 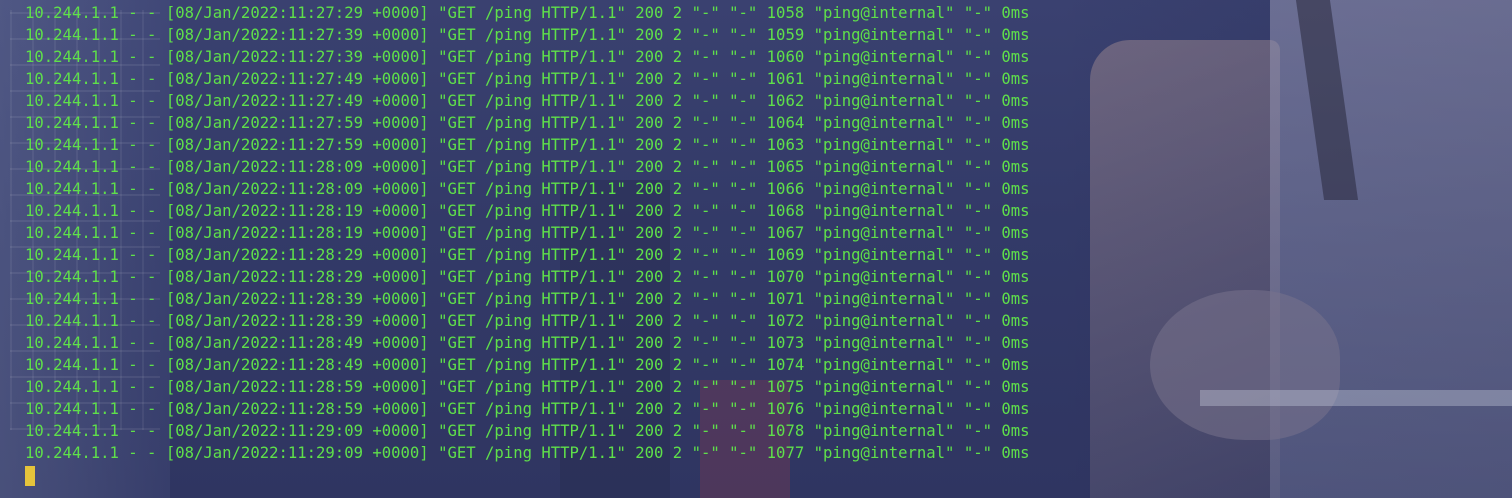 What do you see at coordinates (1327, 100) in the screenshot?
I see `wallpaper-strap` at bounding box center [1327, 100].